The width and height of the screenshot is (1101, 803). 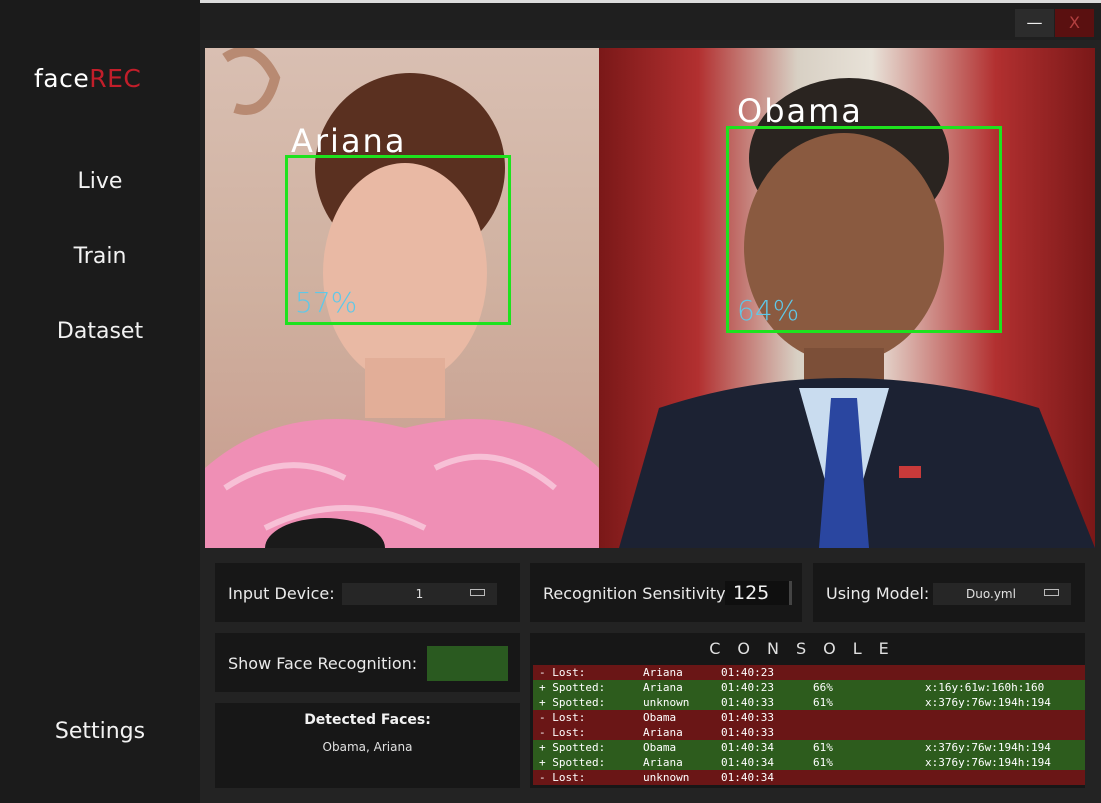 What do you see at coordinates (1002, 594) in the screenshot?
I see `model-select: Duo.yml` at bounding box center [1002, 594].